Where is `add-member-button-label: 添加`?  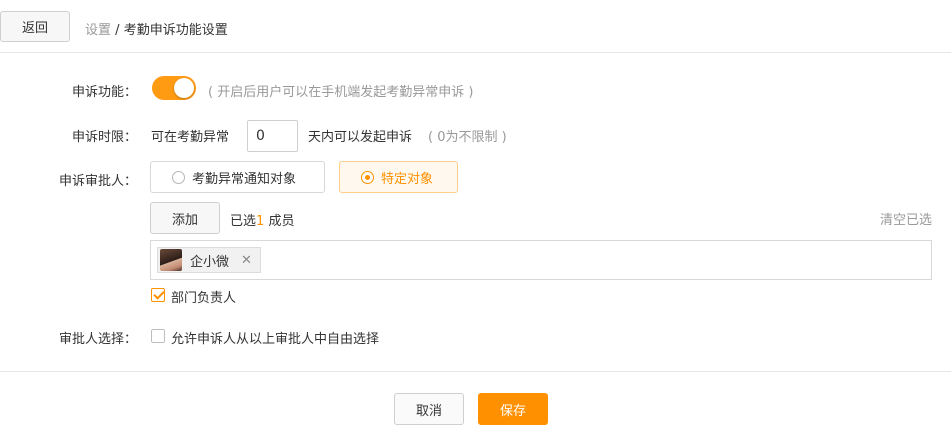
add-member-button-label: 添加 is located at coordinates (184, 220).